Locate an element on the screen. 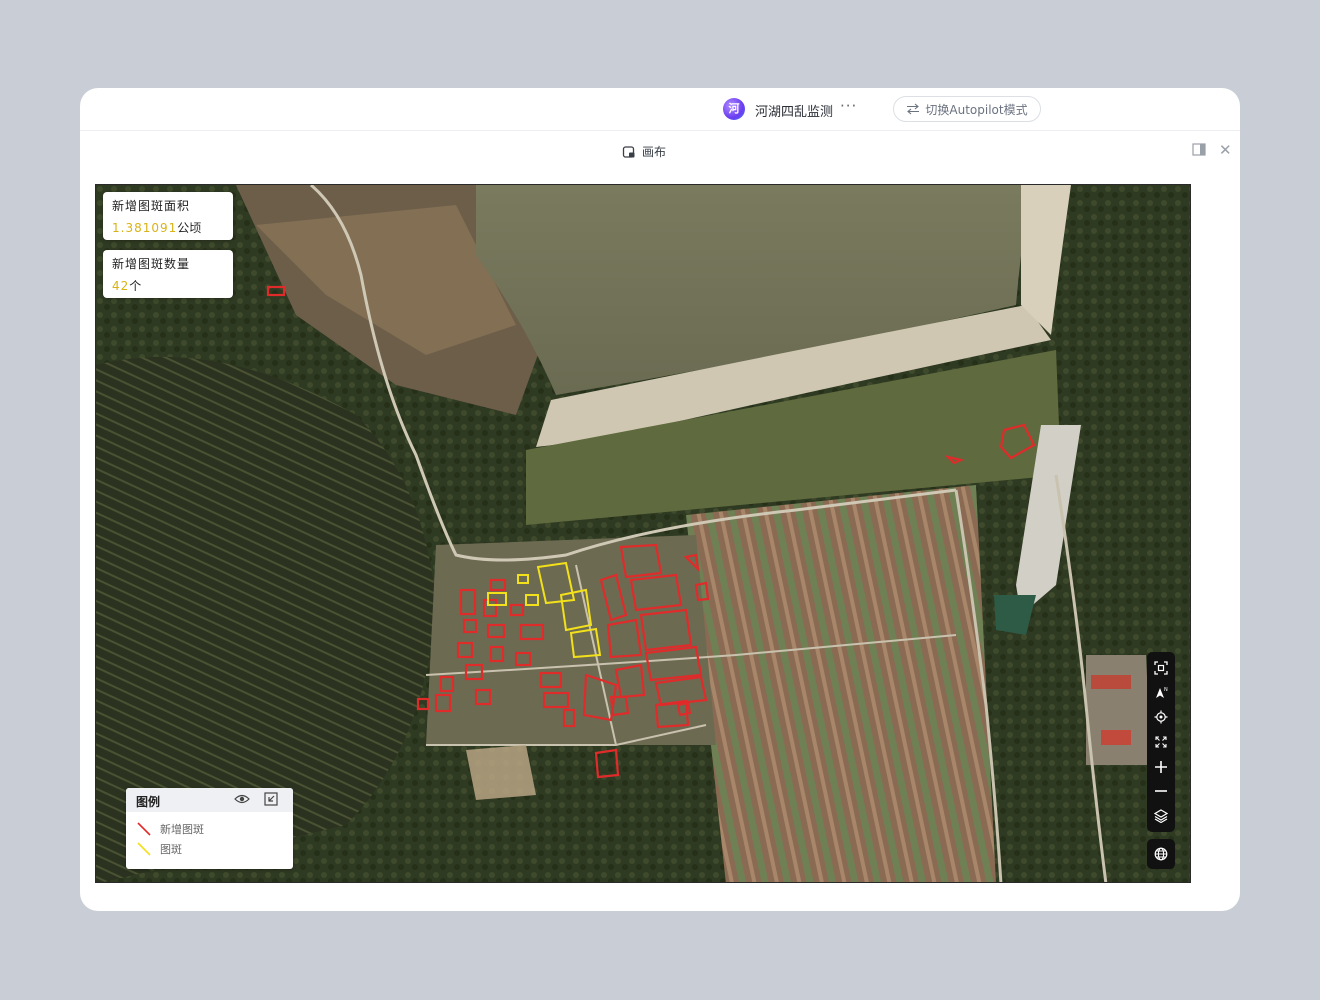 This screenshot has width=1320, height=1000. fullscreen-icon is located at coordinates (1161, 742).